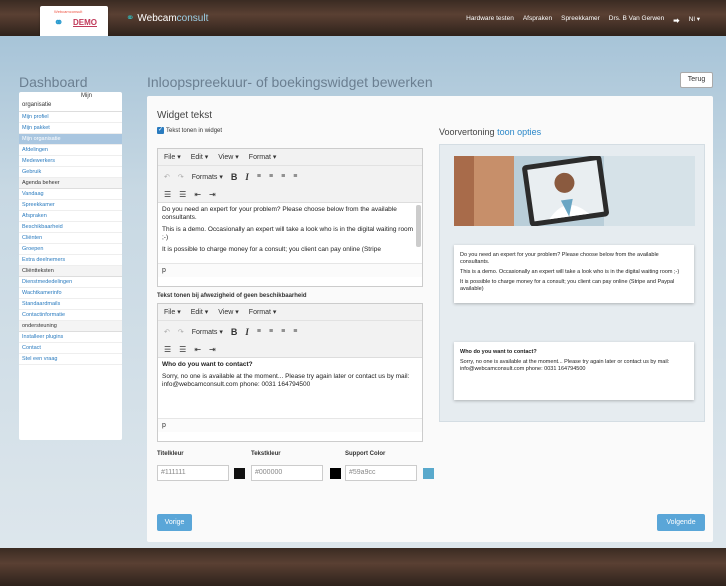 The width and height of the screenshot is (726, 586). I want to click on previous-button: Vorige, so click(174, 522).